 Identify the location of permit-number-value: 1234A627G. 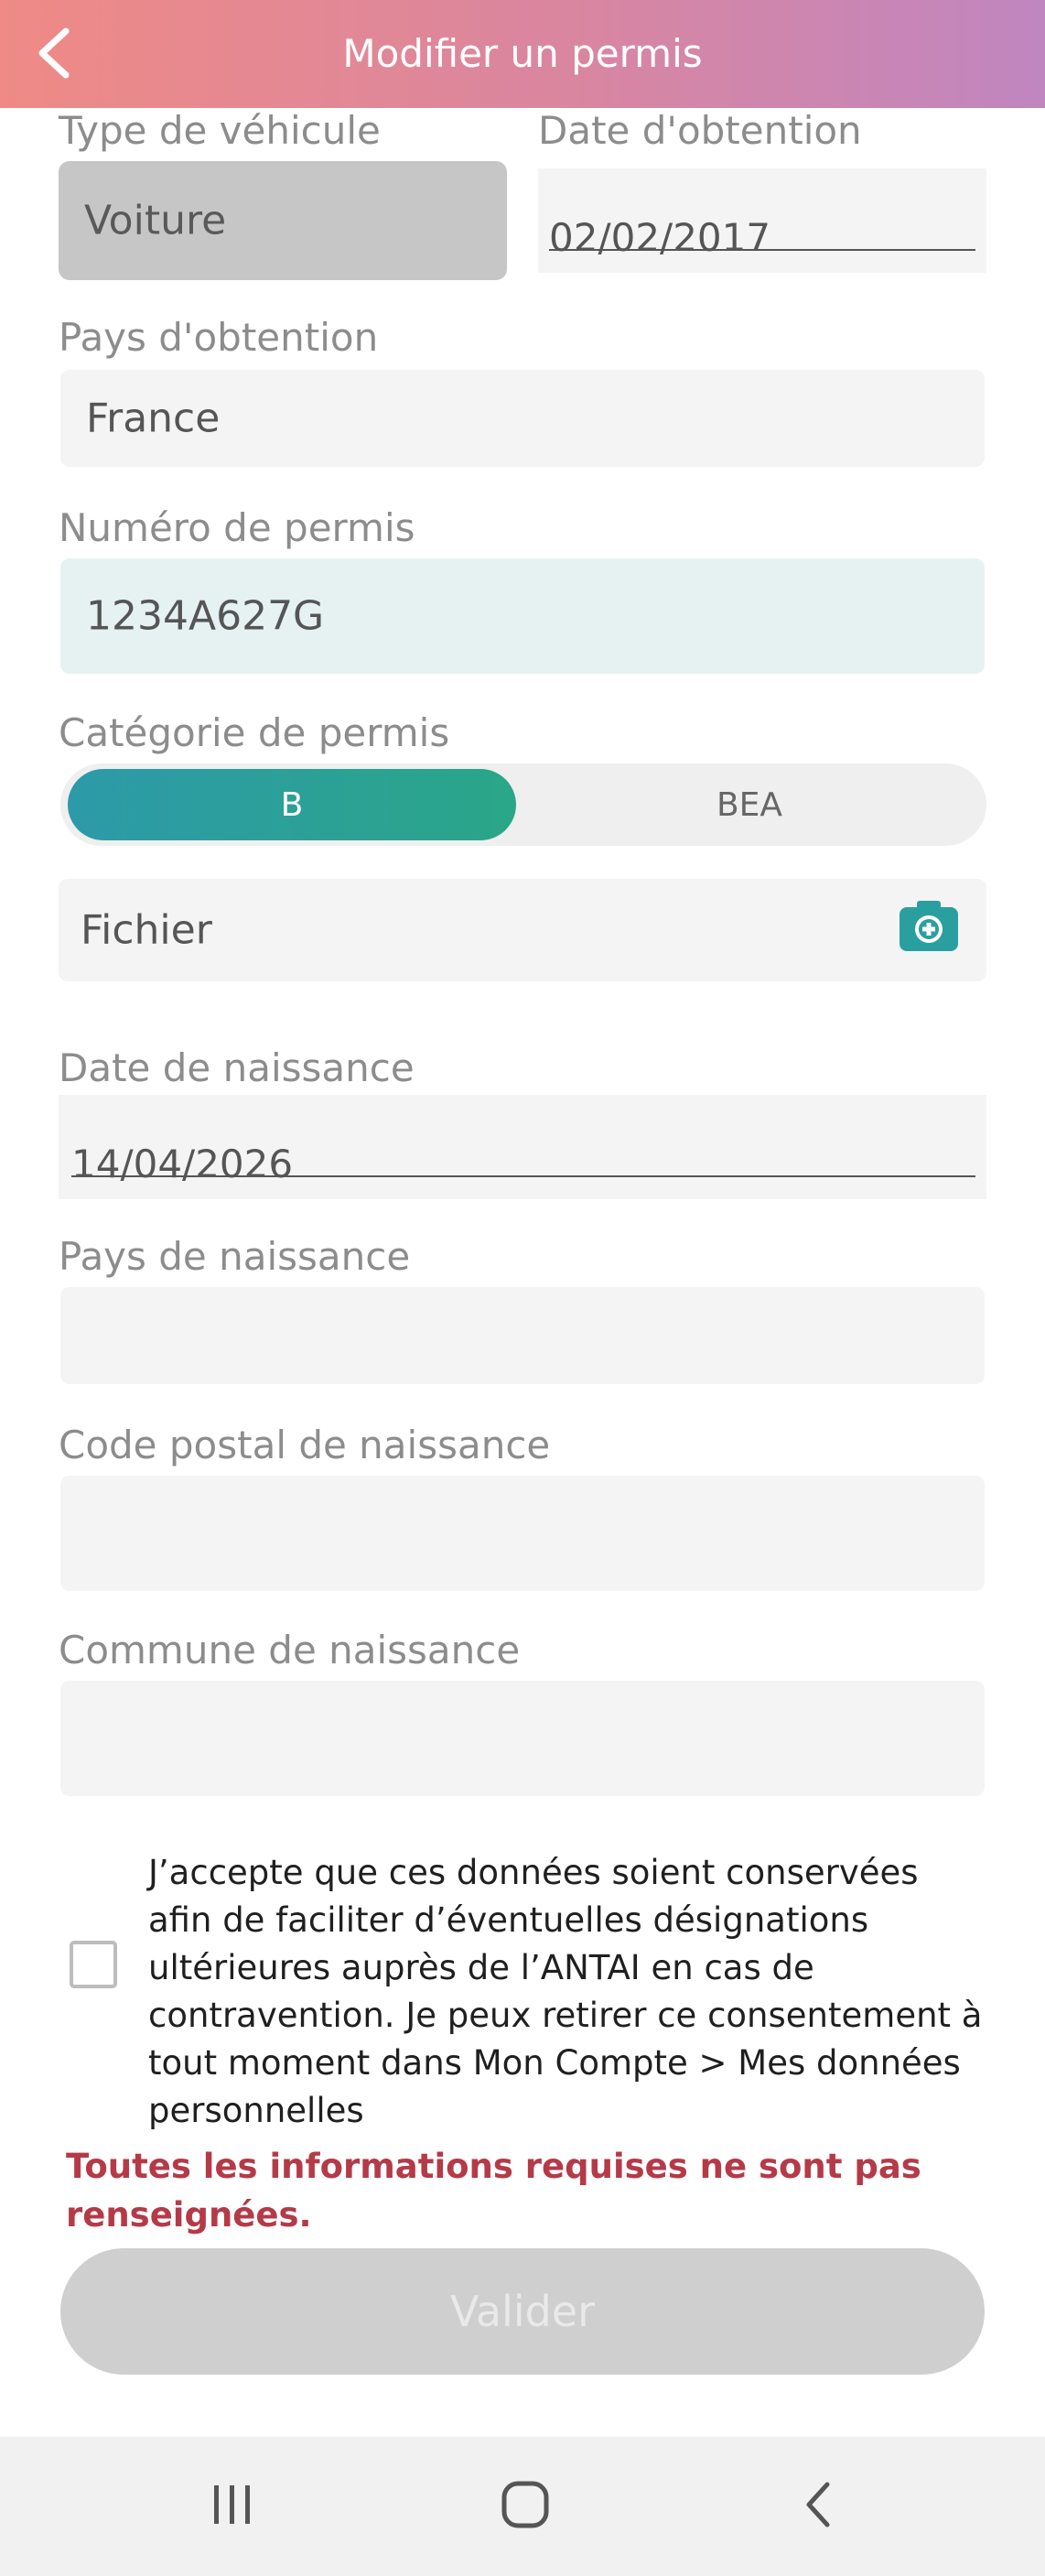
(206, 616).